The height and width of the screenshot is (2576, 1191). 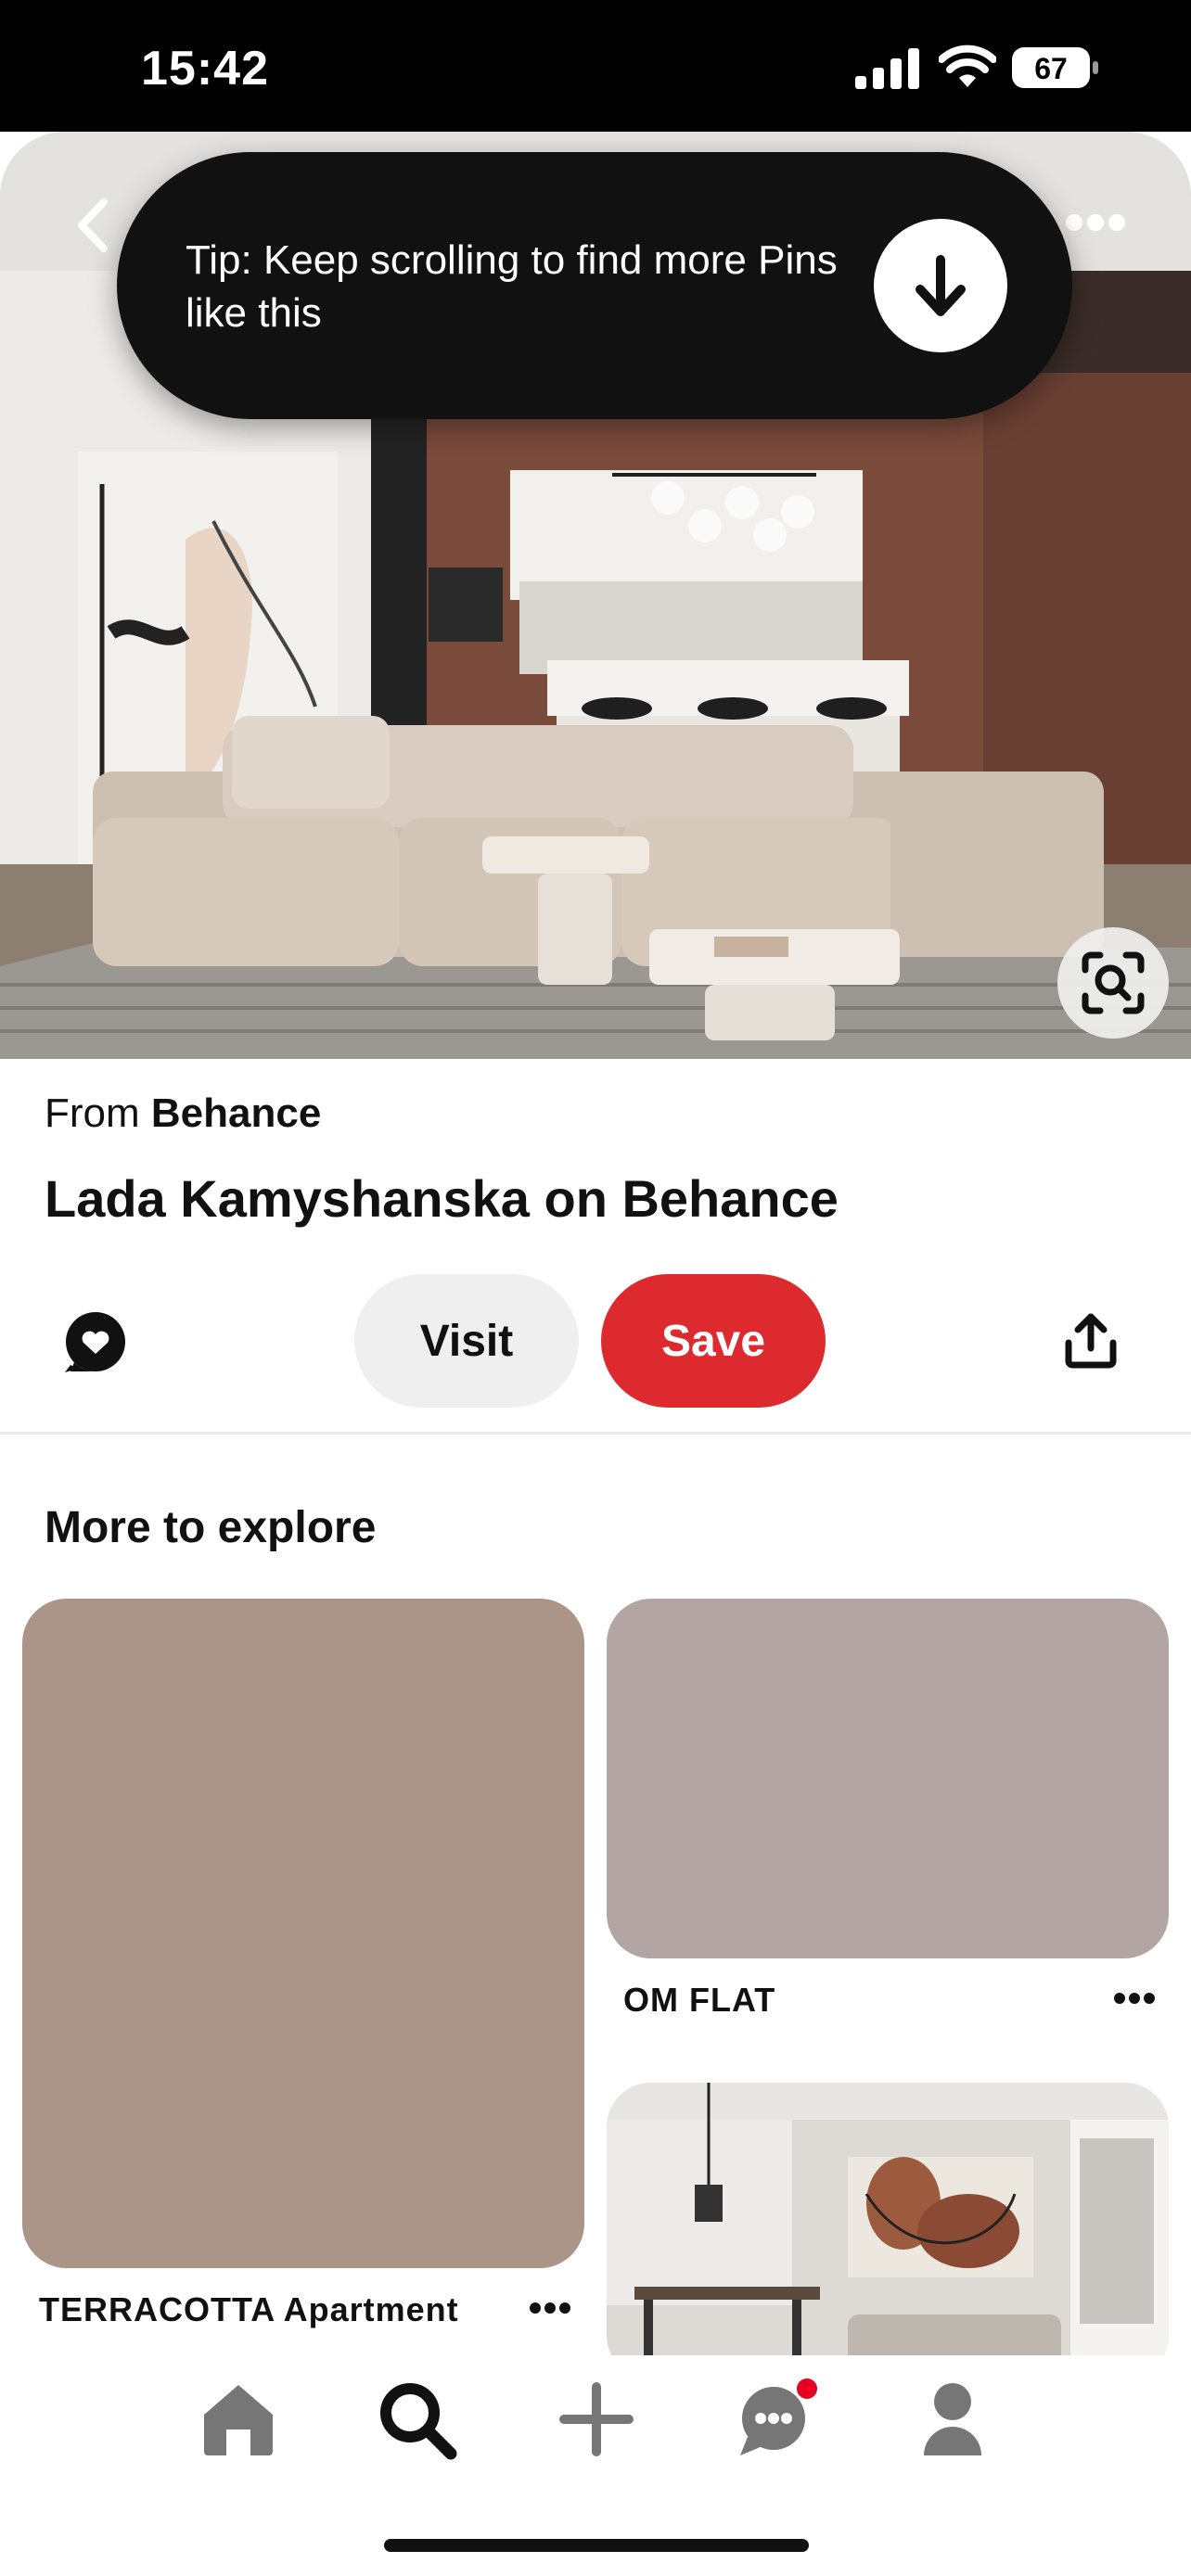 I want to click on visual-search-icon, so click(x=1113, y=983).